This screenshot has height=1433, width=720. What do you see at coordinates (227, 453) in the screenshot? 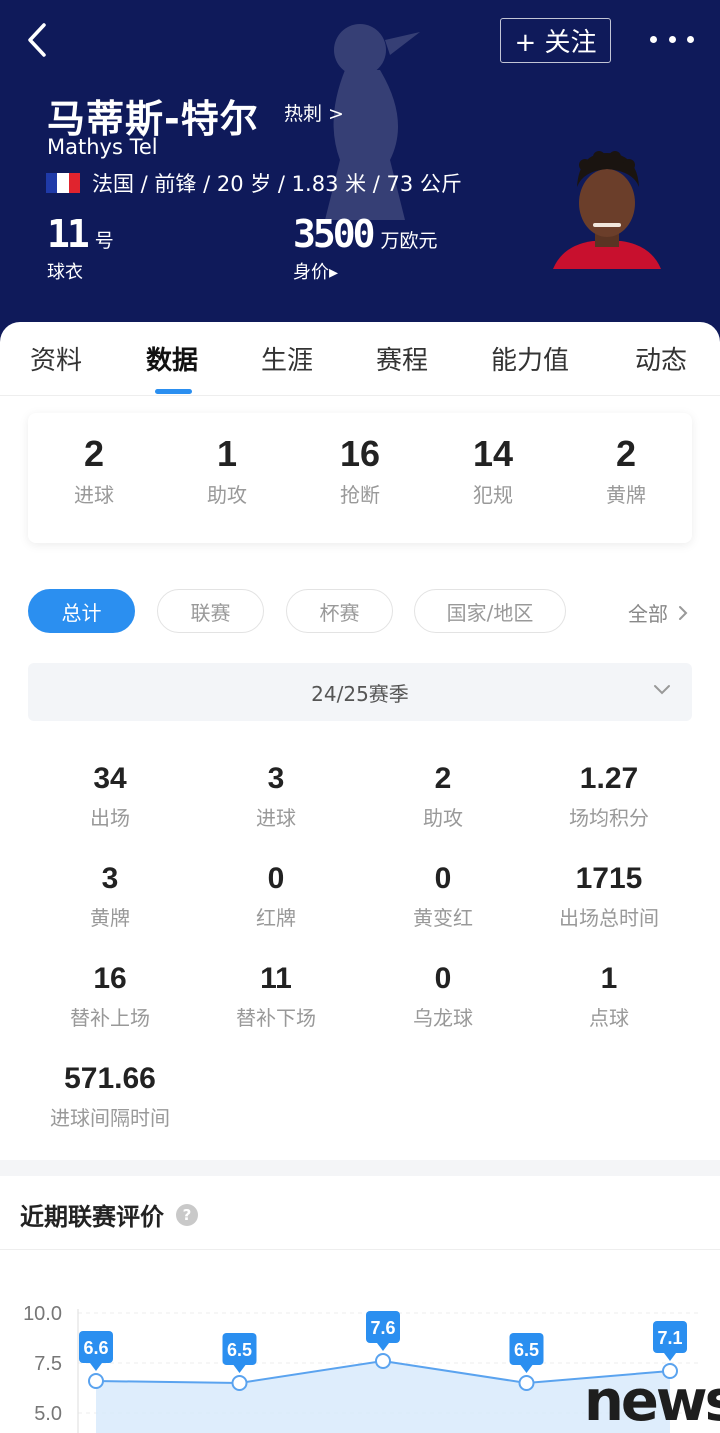
I see `summary-value: 1` at bounding box center [227, 453].